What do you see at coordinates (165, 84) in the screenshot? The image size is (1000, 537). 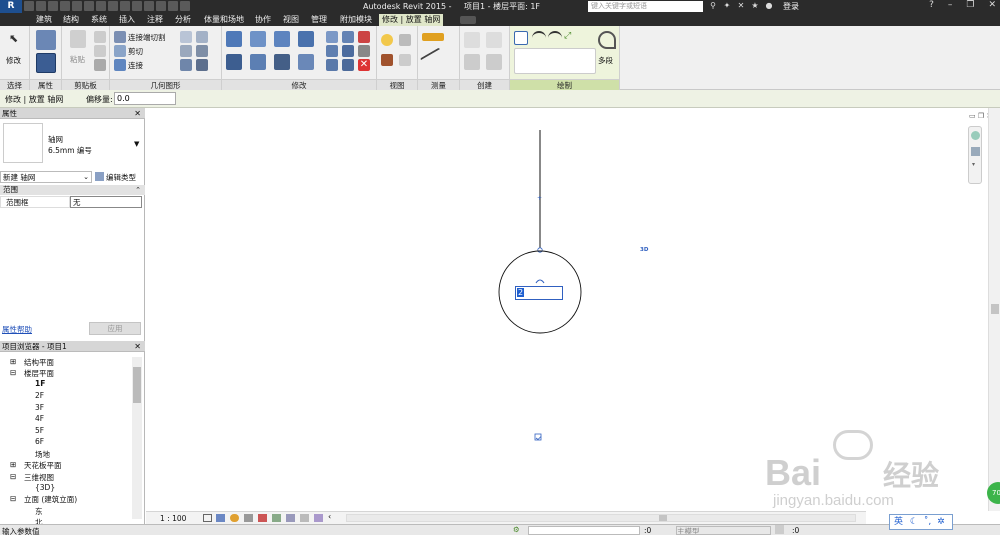 I see `panel-geometry-label: 几何图形` at bounding box center [165, 84].